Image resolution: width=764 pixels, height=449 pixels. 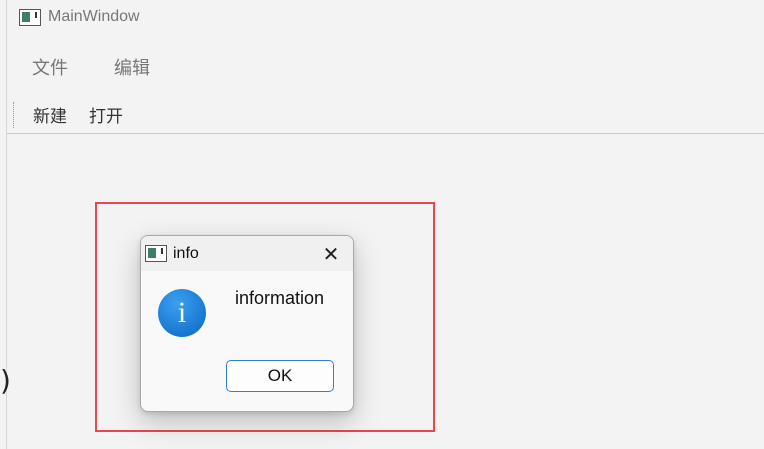 I want to click on dialog-message: information, so click(x=280, y=298).